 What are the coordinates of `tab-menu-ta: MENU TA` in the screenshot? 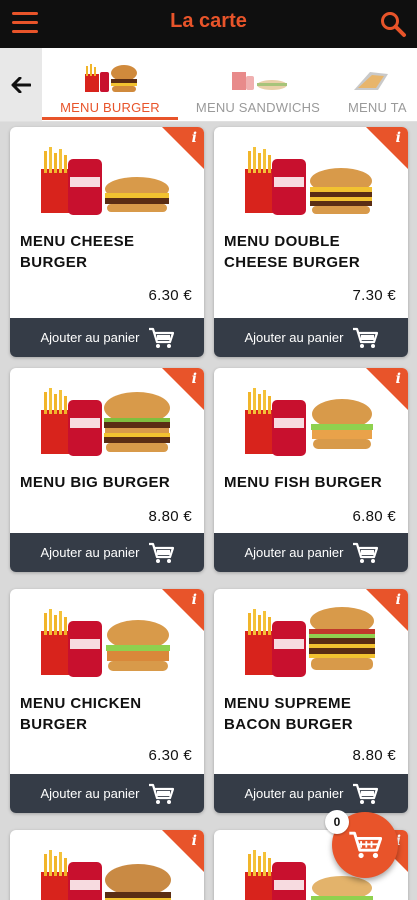 It's located at (382, 84).